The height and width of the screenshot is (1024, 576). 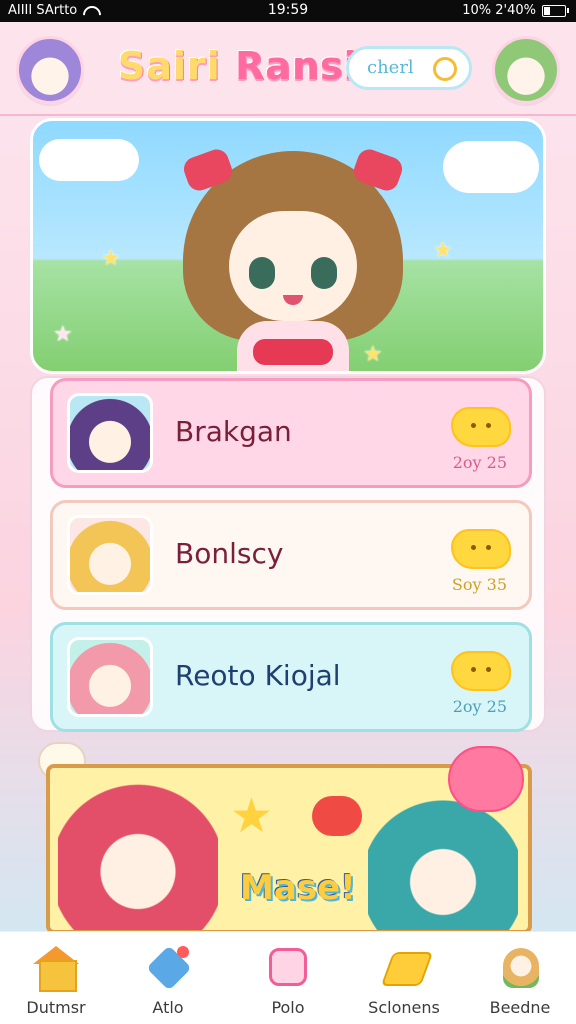 What do you see at coordinates (499, 10) in the screenshot?
I see `battery-percent: 10% 2'40%` at bounding box center [499, 10].